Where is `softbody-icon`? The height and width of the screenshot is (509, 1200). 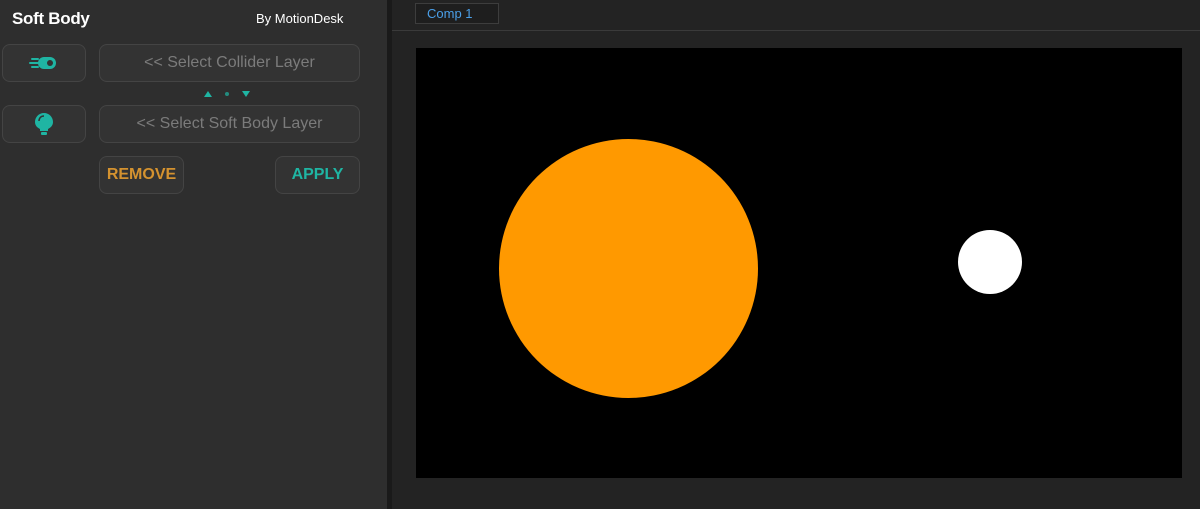 softbody-icon is located at coordinates (44, 124).